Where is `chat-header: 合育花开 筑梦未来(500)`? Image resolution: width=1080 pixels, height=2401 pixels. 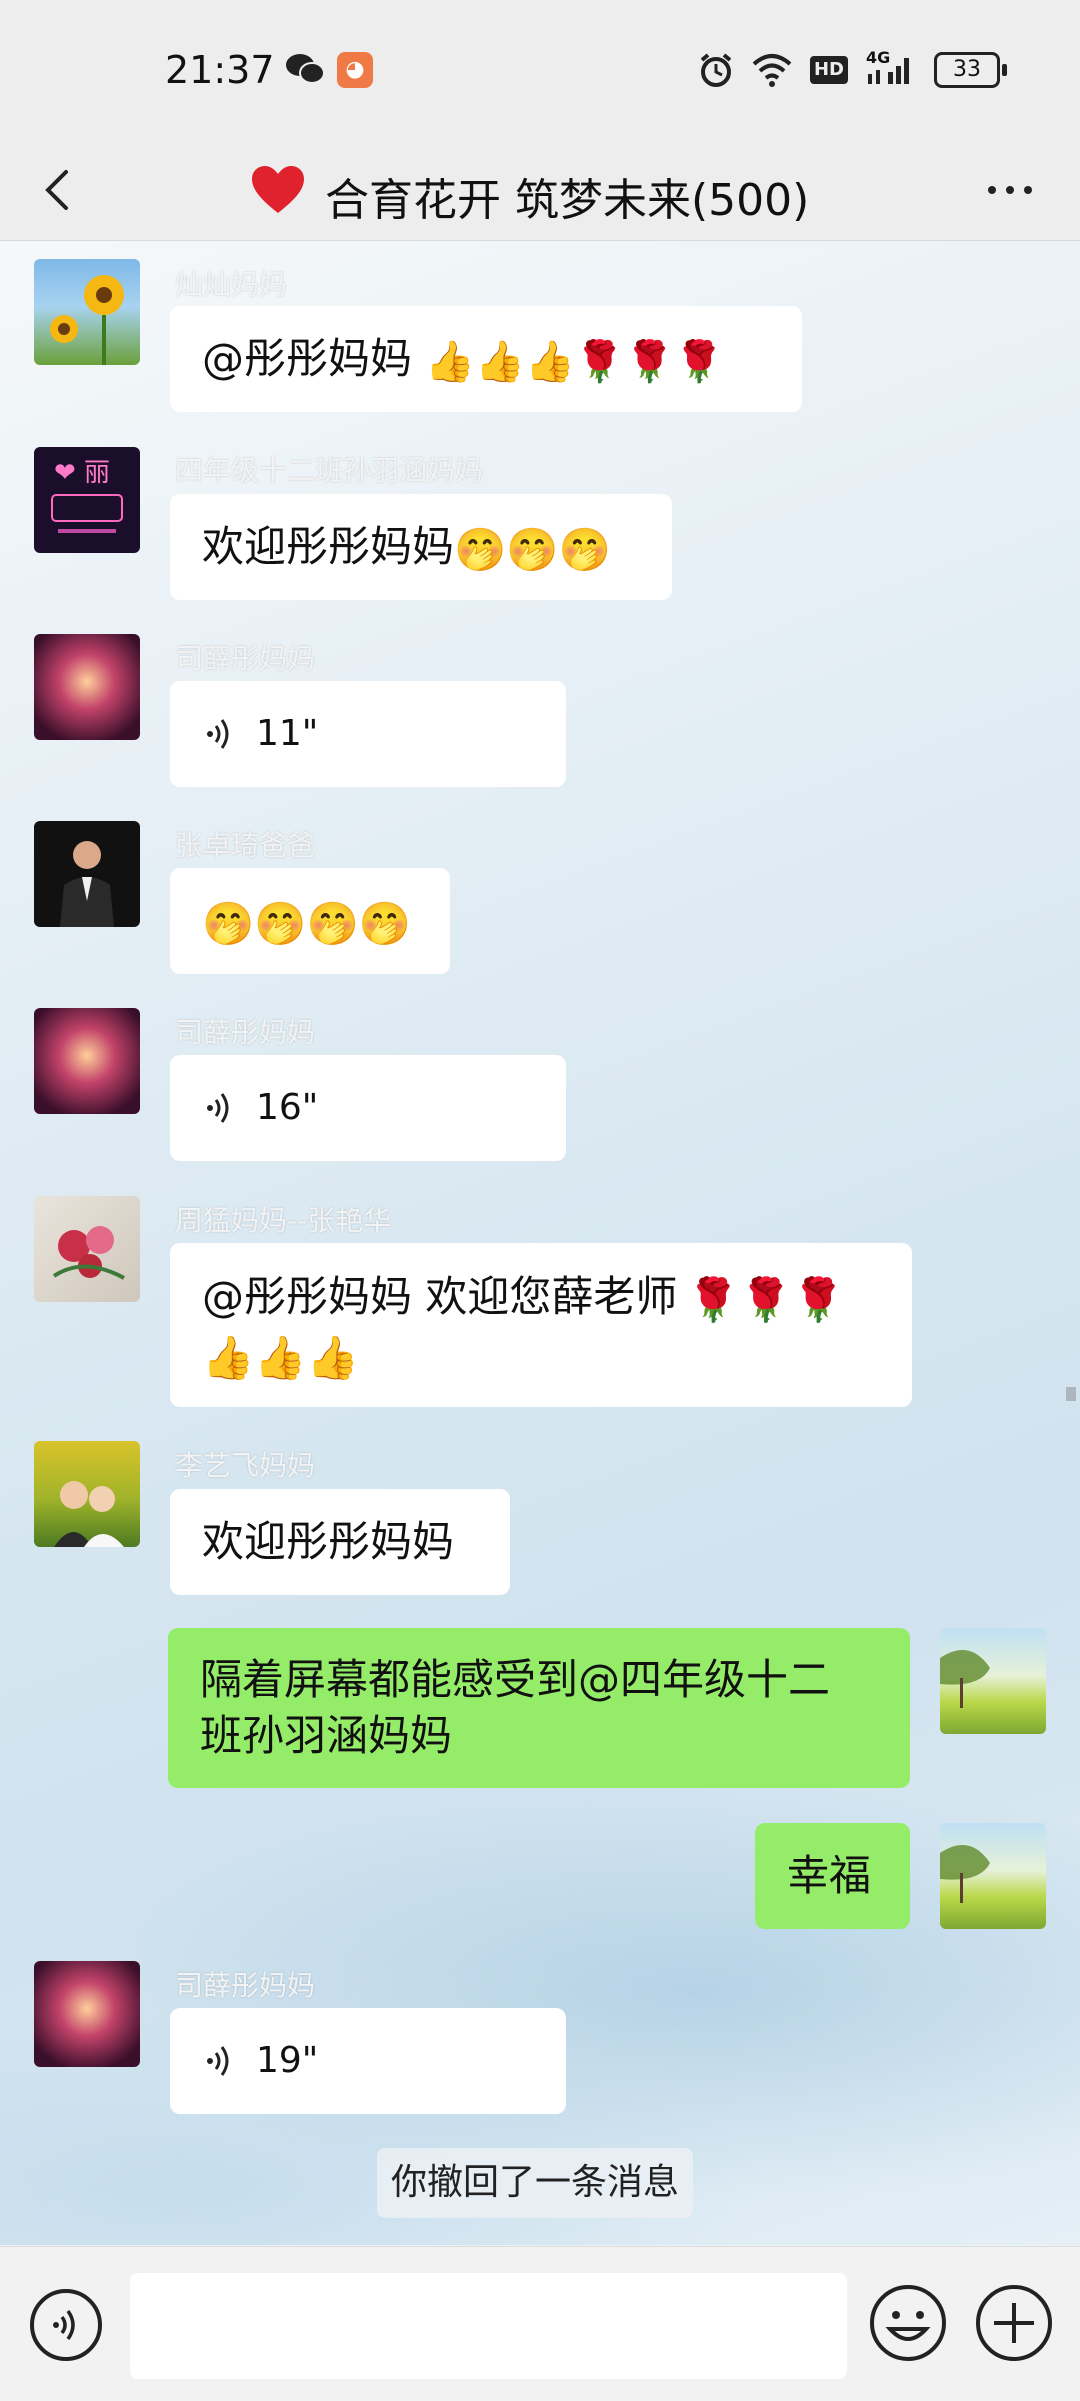 chat-header: 合育花开 筑梦未来(500) is located at coordinates (540, 190).